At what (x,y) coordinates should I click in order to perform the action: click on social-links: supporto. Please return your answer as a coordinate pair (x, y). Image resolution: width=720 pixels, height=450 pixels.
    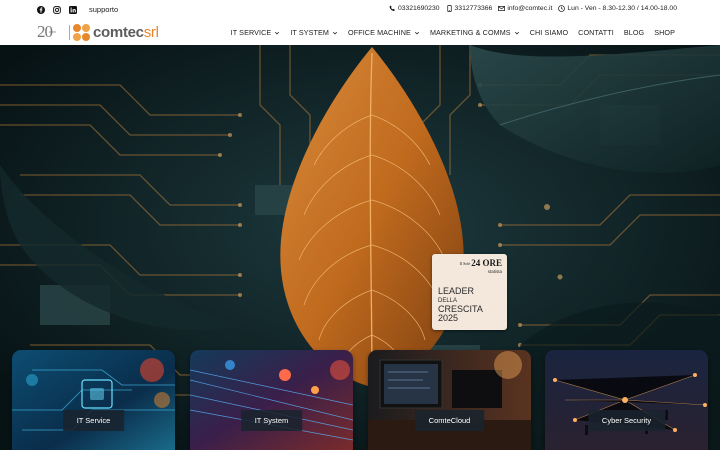
    Looking at the image, I should click on (77, 9).